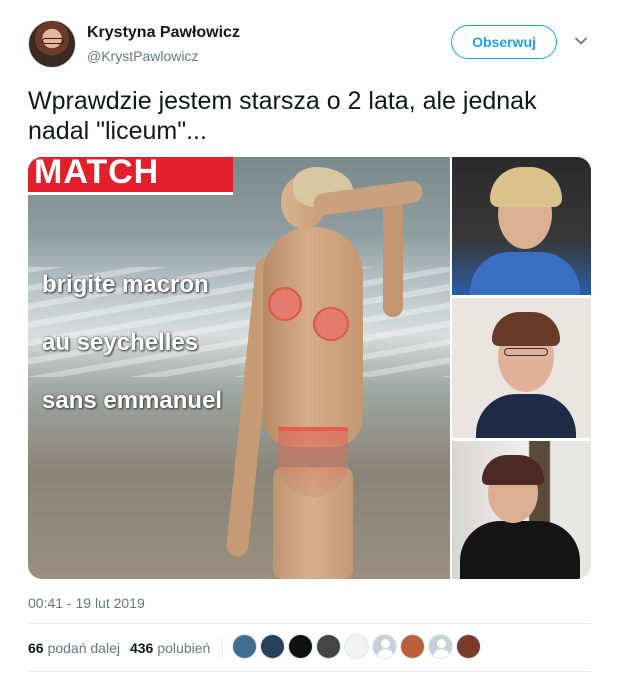 This screenshot has height=674, width=623. Describe the element at coordinates (504, 42) in the screenshot. I see `follow-button: Obserwuj` at that location.